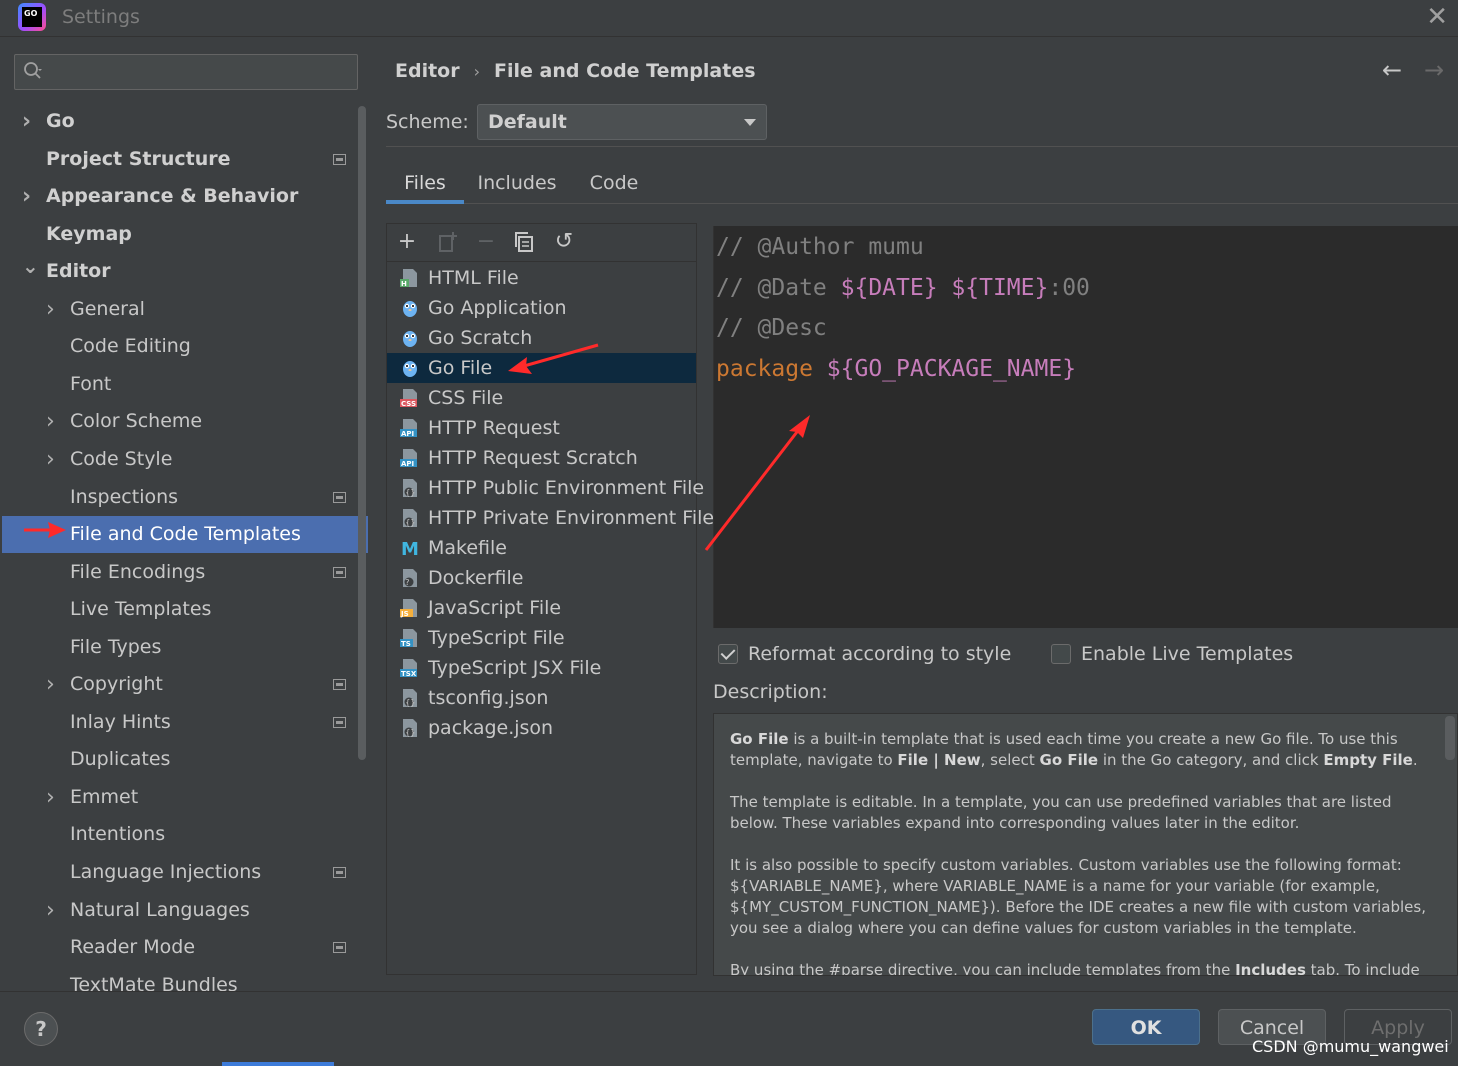 This screenshot has width=1458, height=1066. Describe the element at coordinates (185, 759) in the screenshot. I see `sidebar-item-duplicates: Duplicates` at that location.